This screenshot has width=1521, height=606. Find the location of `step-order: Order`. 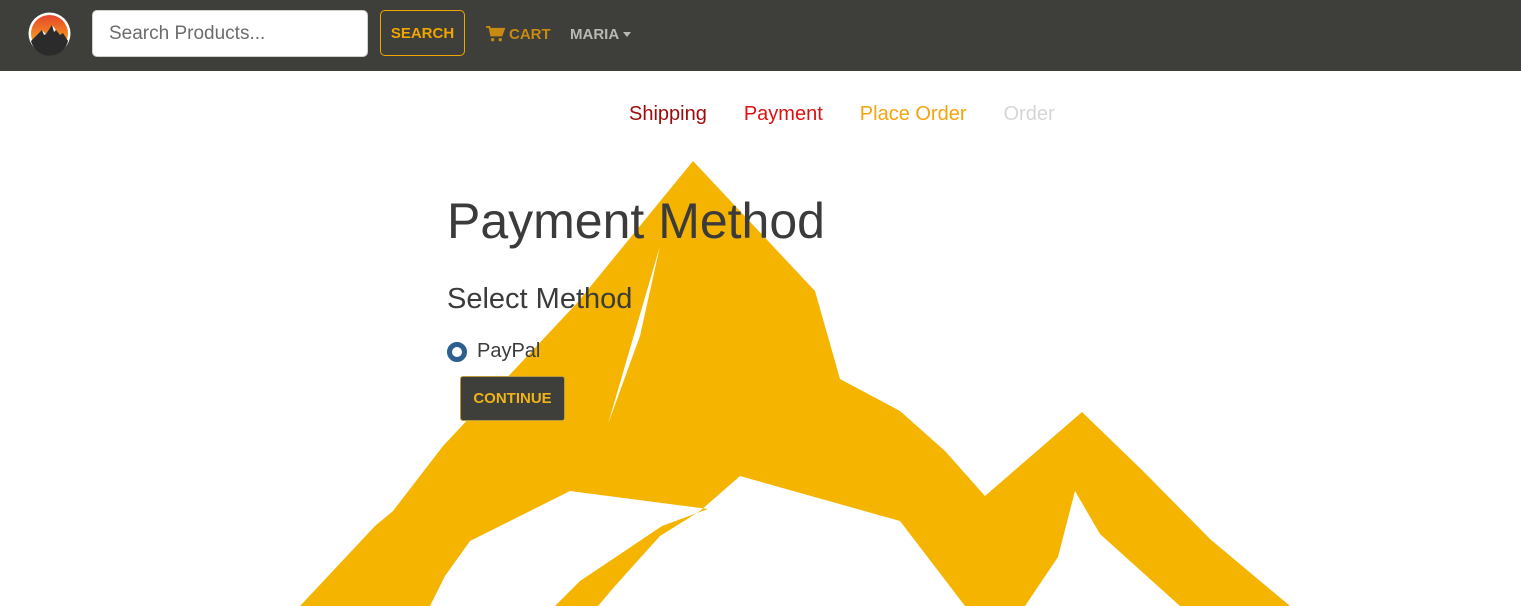

step-order: Order is located at coordinates (1029, 114).